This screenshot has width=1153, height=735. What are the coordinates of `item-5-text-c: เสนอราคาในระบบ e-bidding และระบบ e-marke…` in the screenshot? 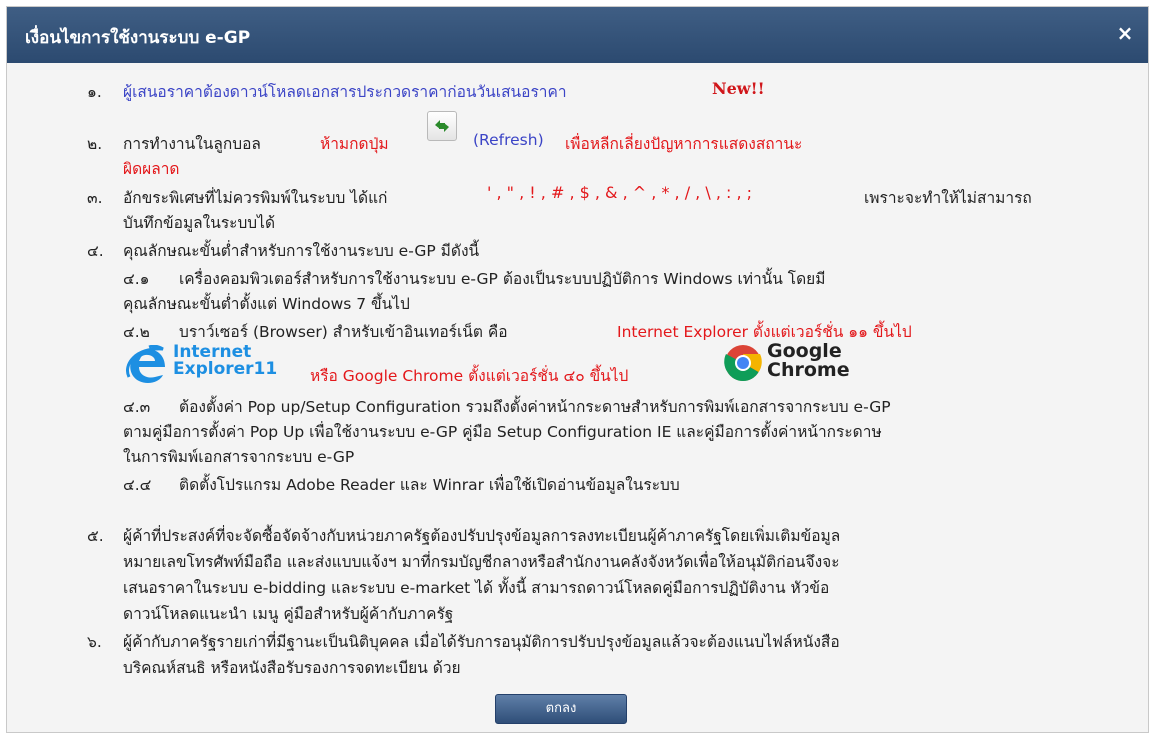 It's located at (476, 588).